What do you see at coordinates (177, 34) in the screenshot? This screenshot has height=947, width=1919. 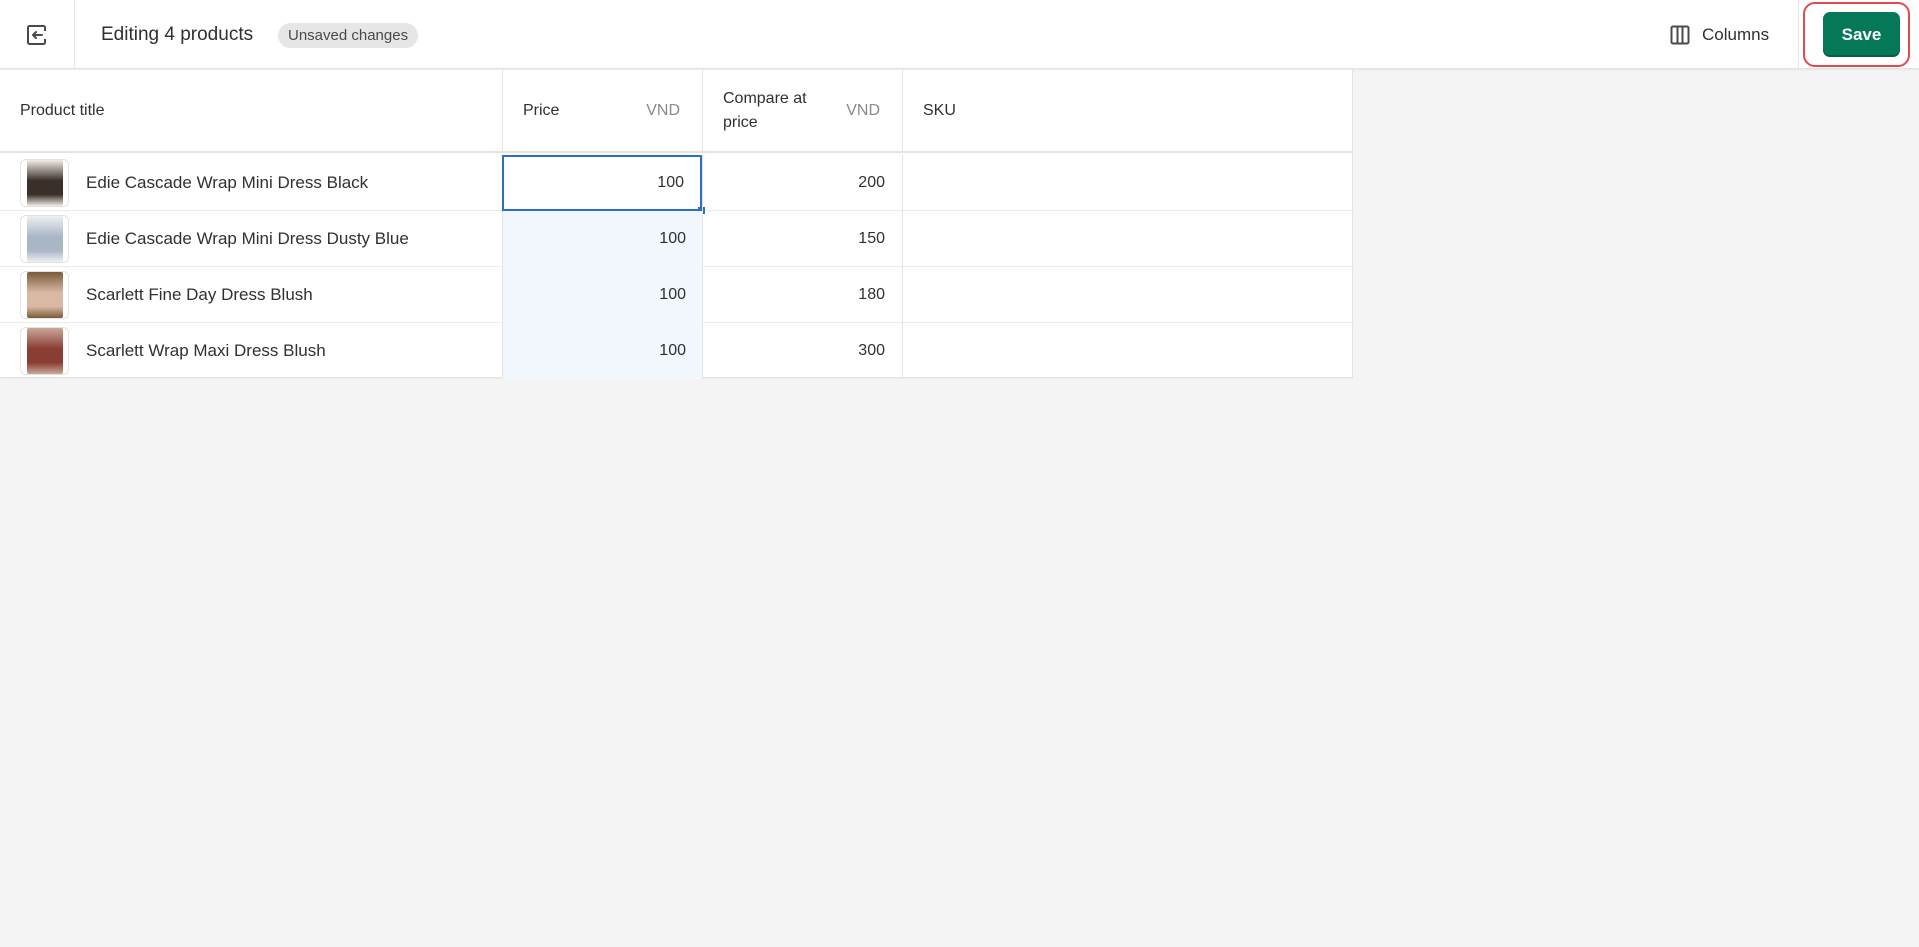 I see `page-title: Editing 4 products` at bounding box center [177, 34].